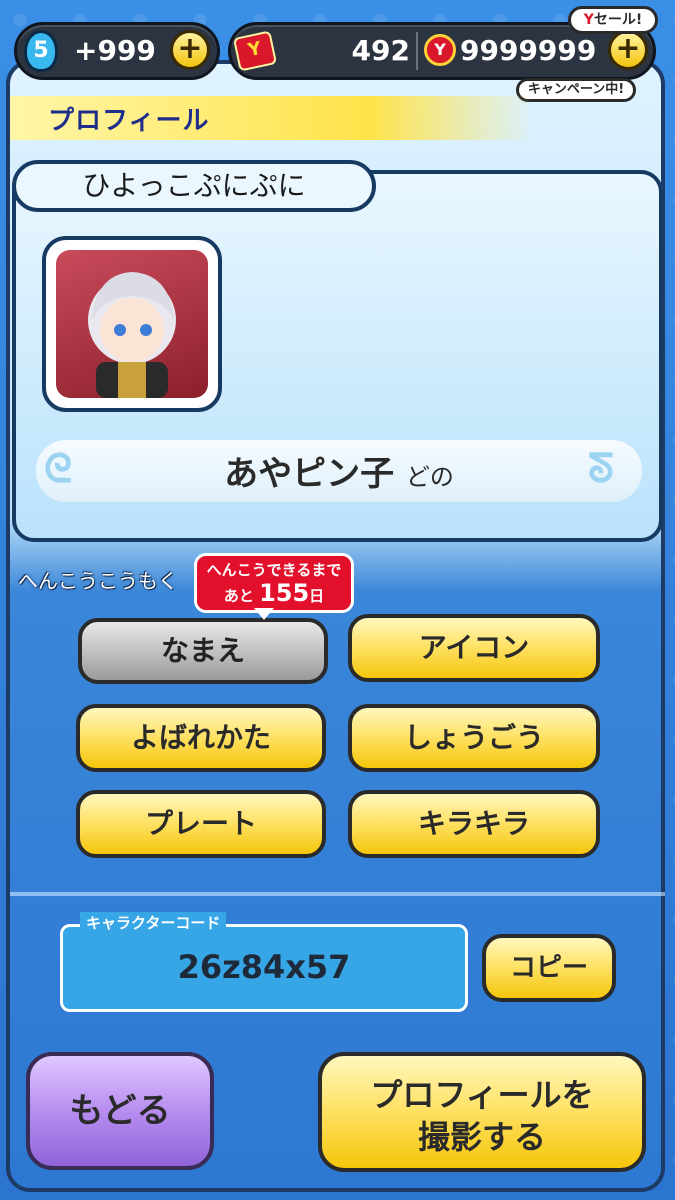  Describe the element at coordinates (549, 968) in the screenshot. I see `copy-button: コピー` at that location.